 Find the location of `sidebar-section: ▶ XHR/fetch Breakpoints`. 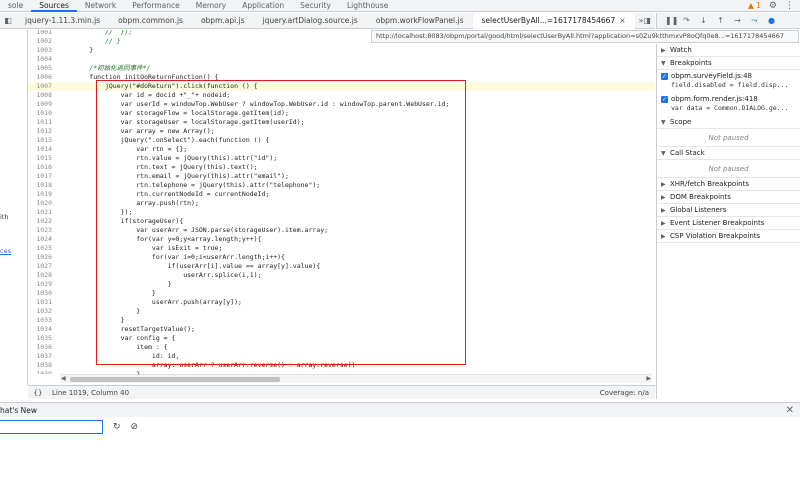

sidebar-section: ▶ XHR/fetch Breakpoints is located at coordinates (728, 184).